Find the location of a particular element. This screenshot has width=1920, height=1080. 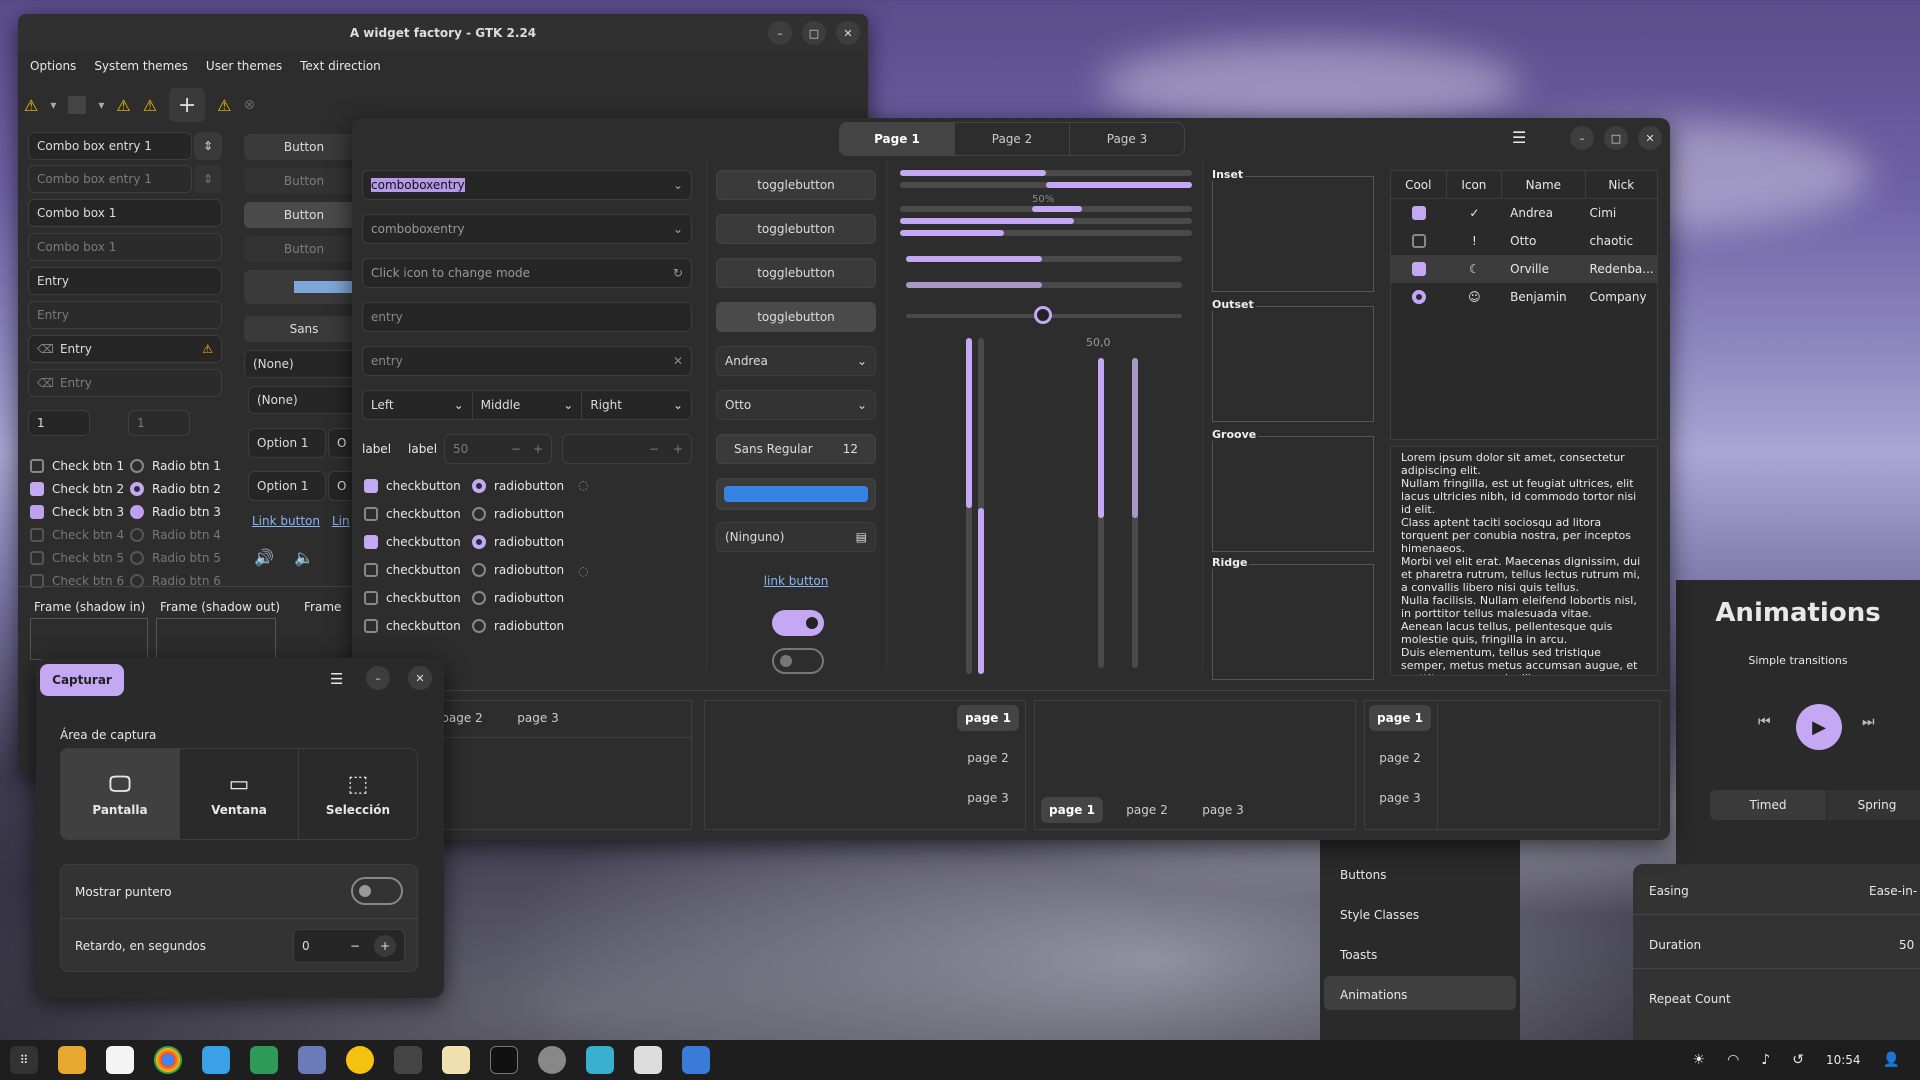

link-button: link button is located at coordinates (796, 581).